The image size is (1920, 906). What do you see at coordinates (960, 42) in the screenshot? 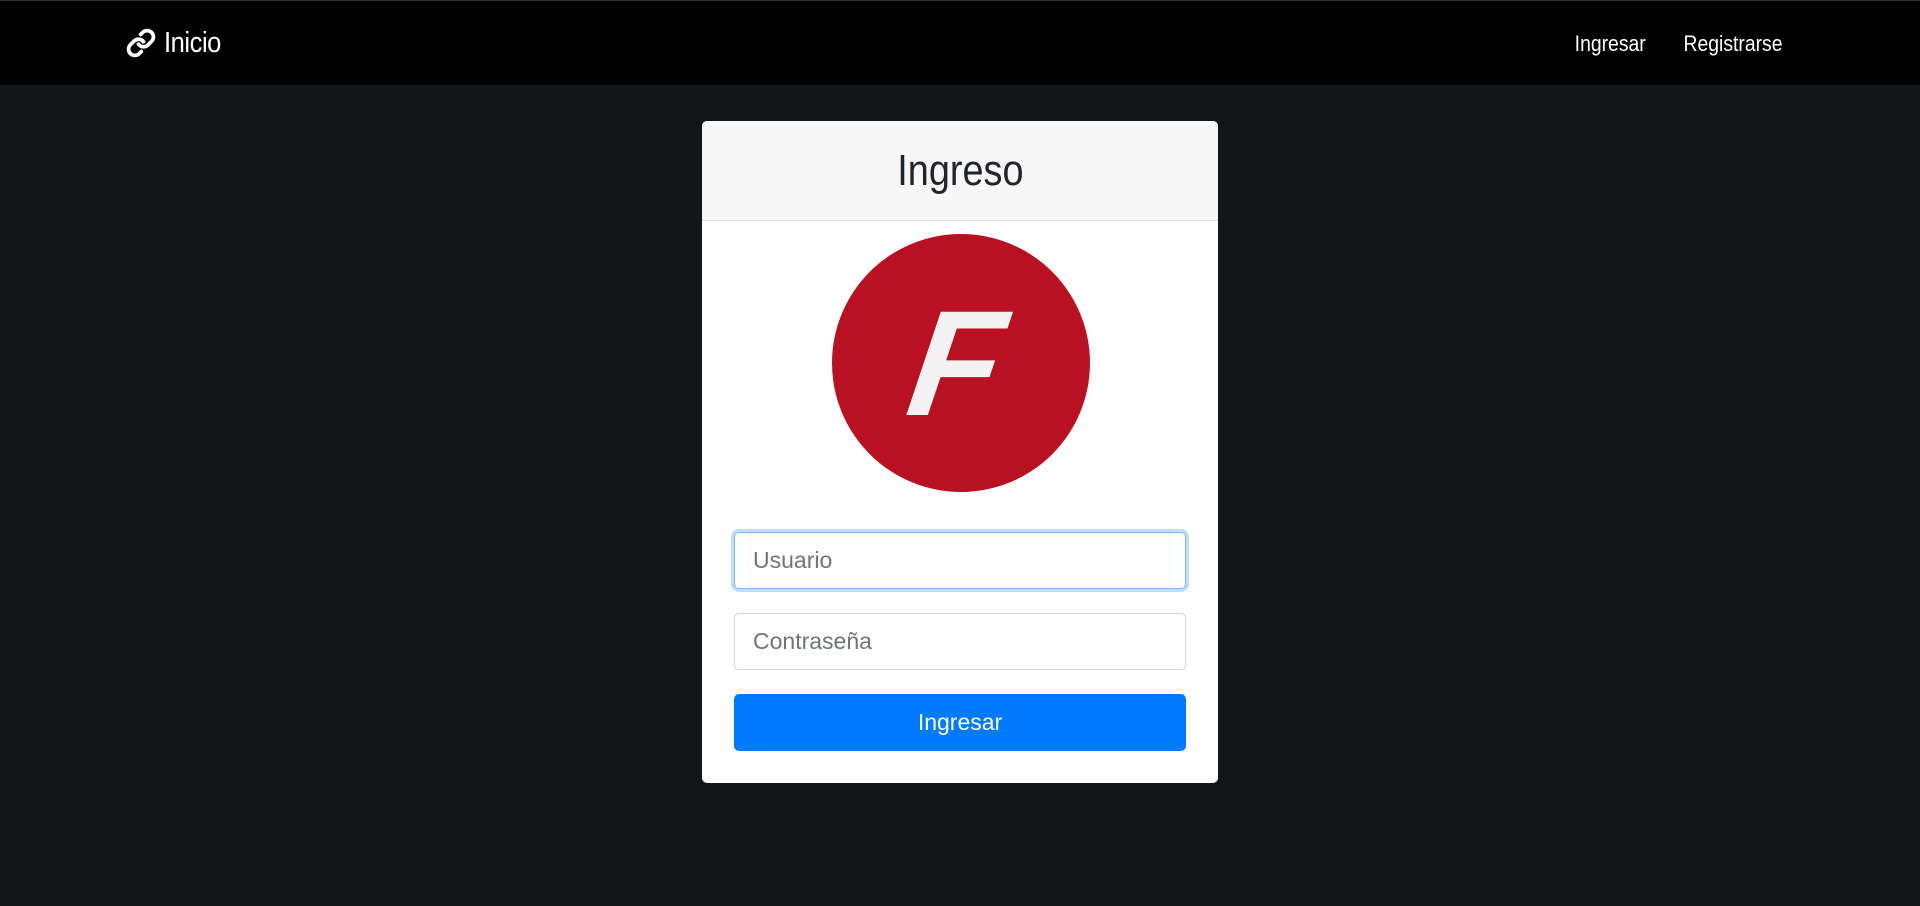
I see `navbar: Inicio Ingresar Registrarse` at bounding box center [960, 42].